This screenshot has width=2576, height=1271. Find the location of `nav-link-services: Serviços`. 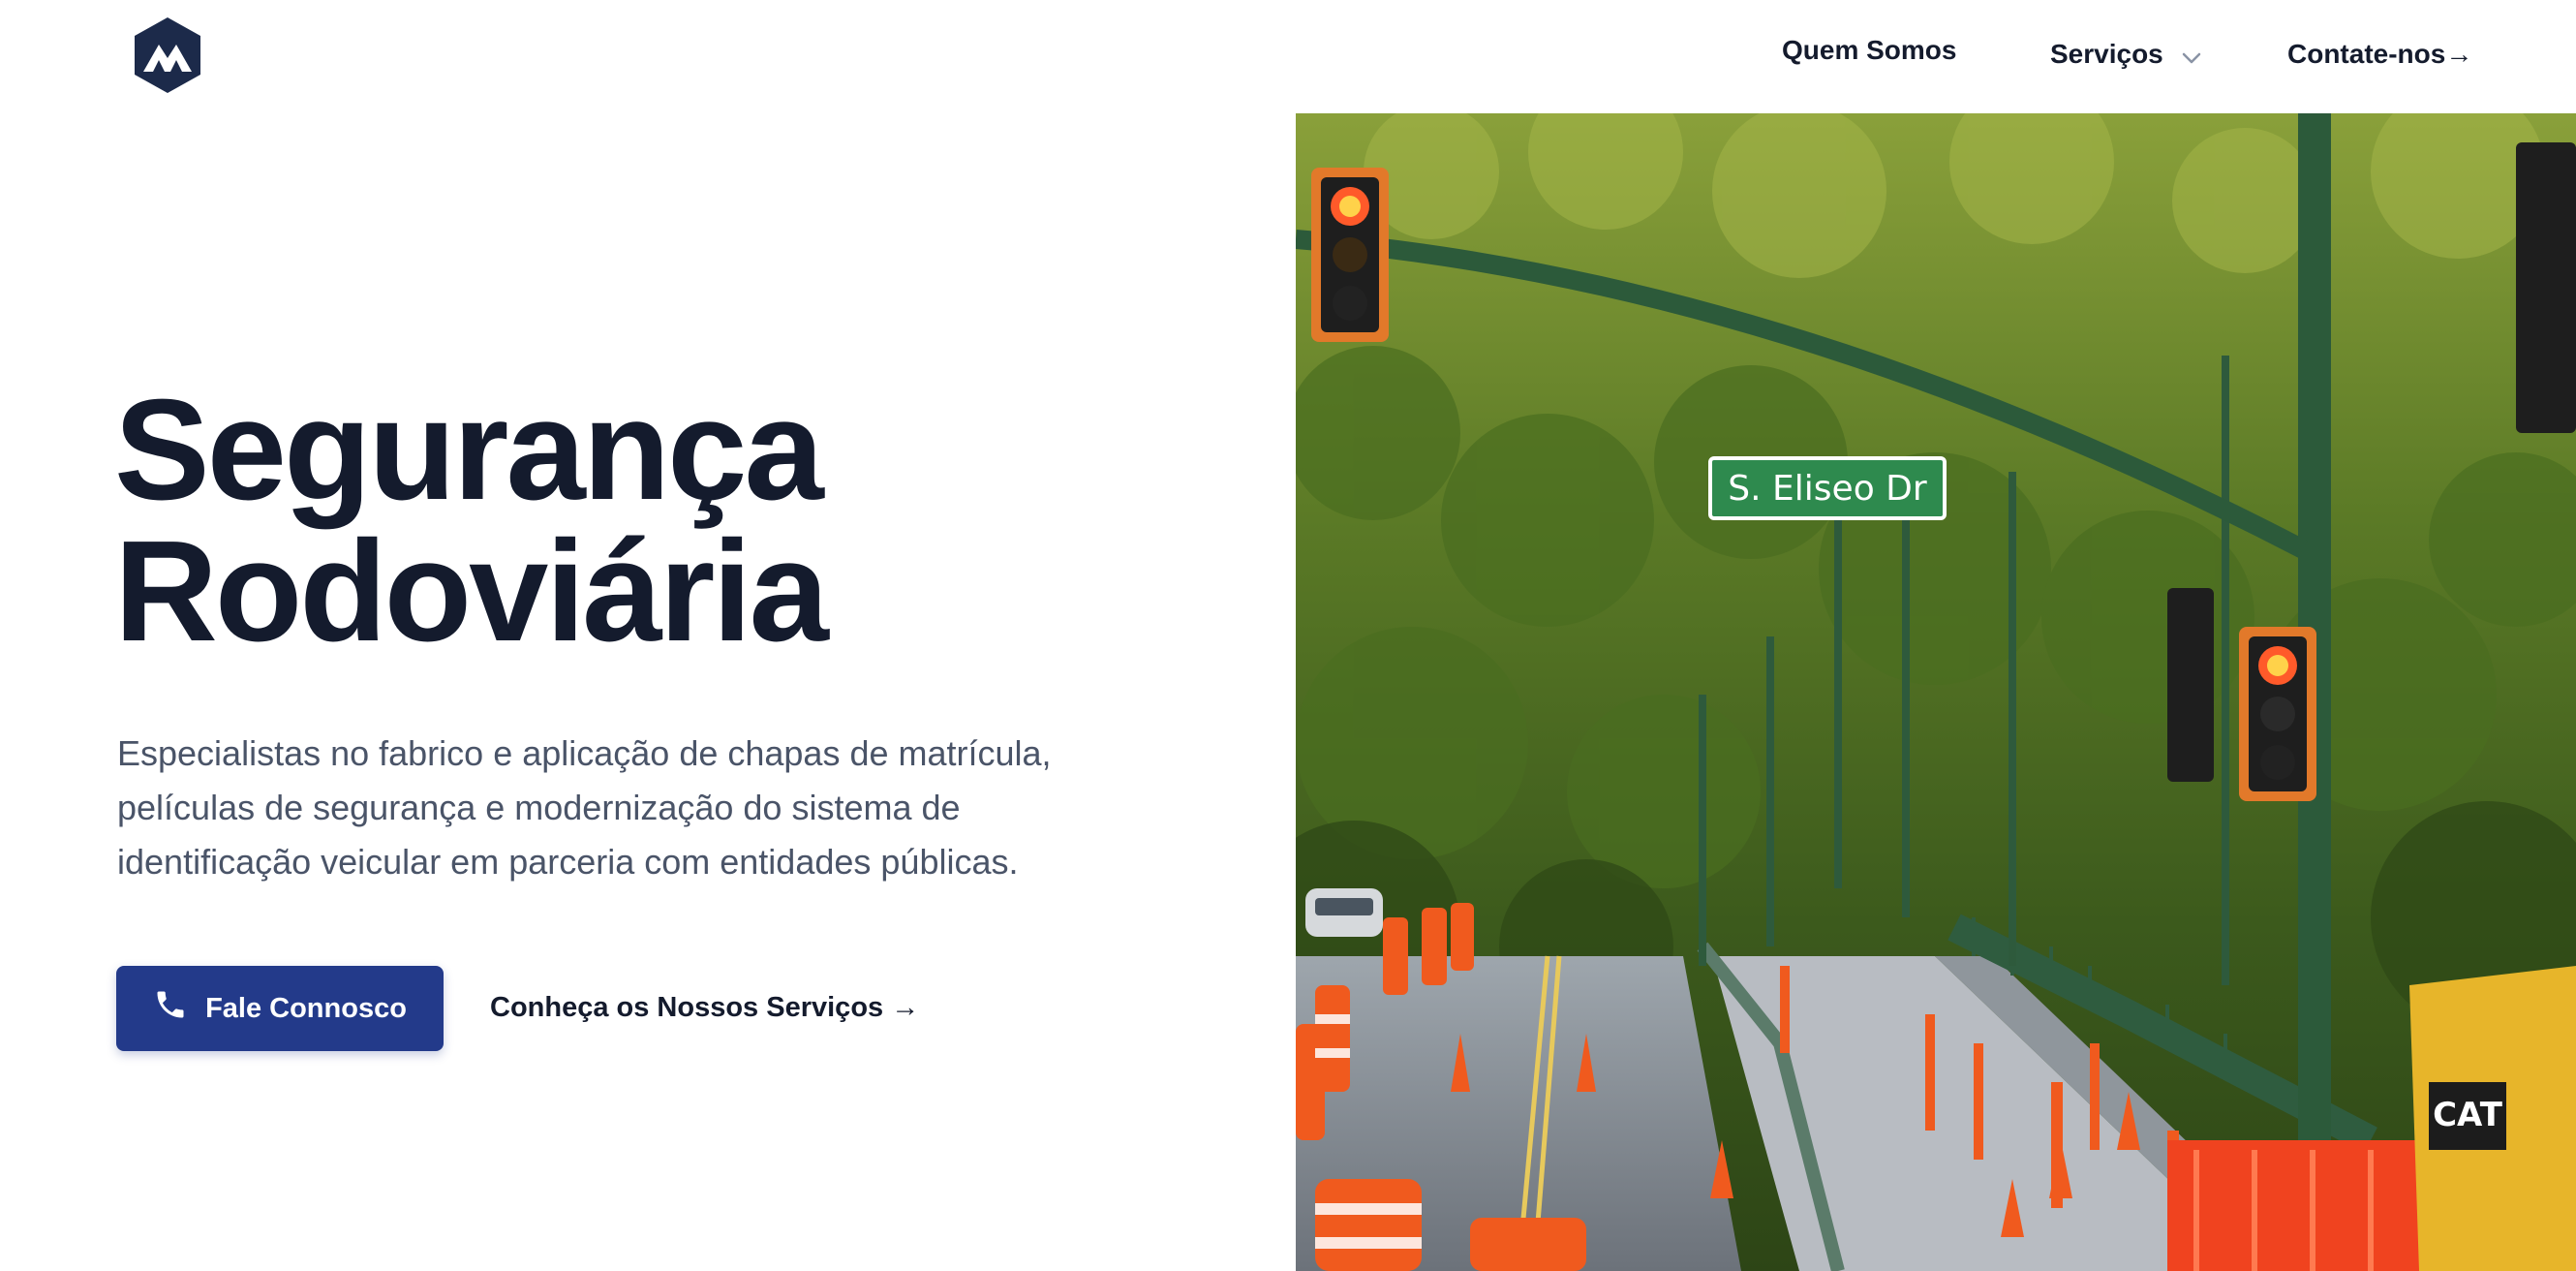

nav-link-services: Serviços is located at coordinates (2126, 55).